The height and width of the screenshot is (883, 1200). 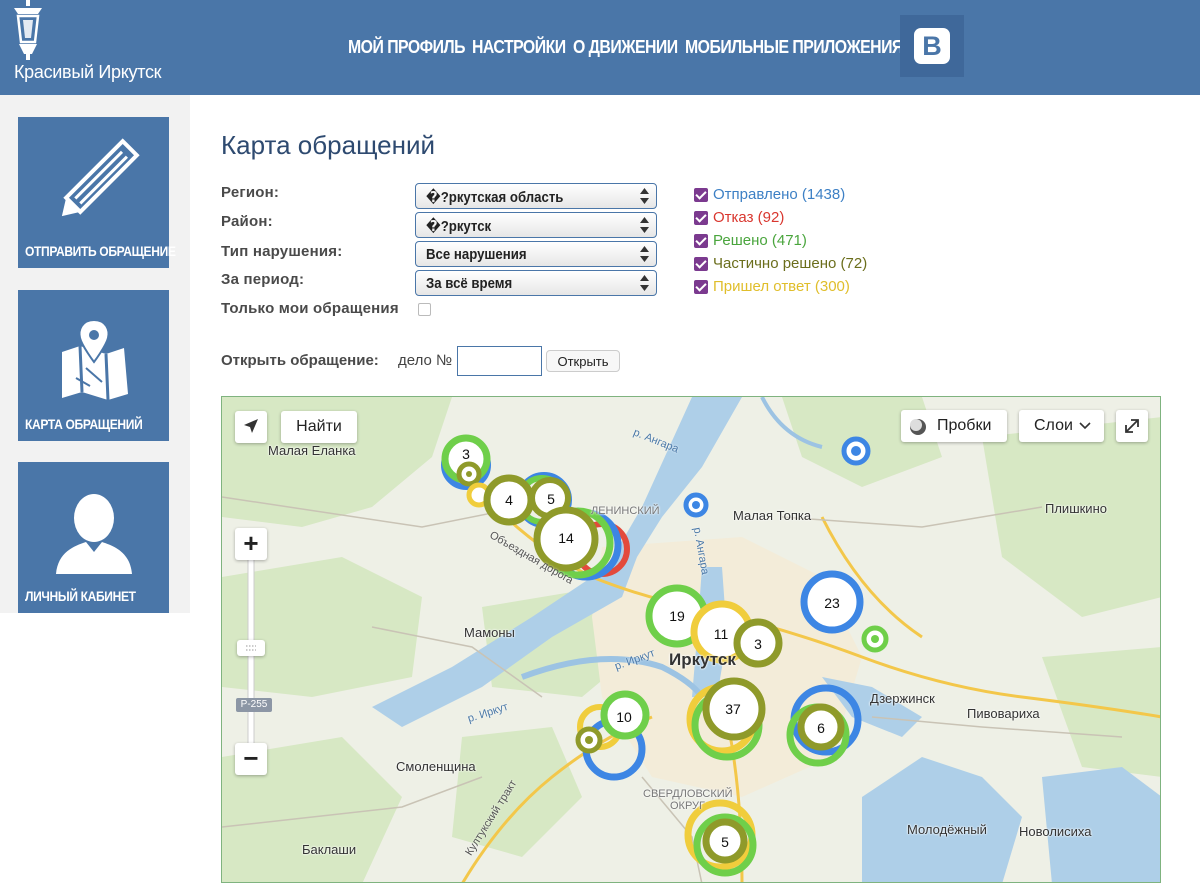 What do you see at coordinates (947, 829) in the screenshot?
I see `place-label: Молодёжный` at bounding box center [947, 829].